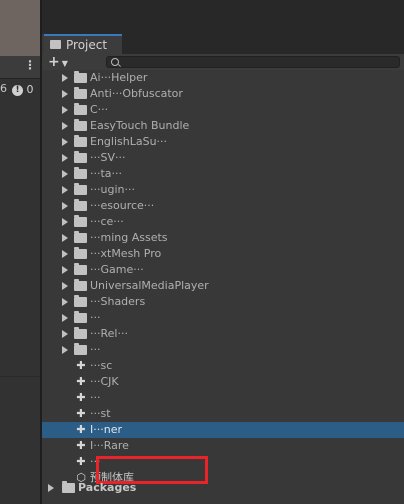 The image size is (404, 504). I want to click on tree-item-label: ···sc, so click(101, 365).